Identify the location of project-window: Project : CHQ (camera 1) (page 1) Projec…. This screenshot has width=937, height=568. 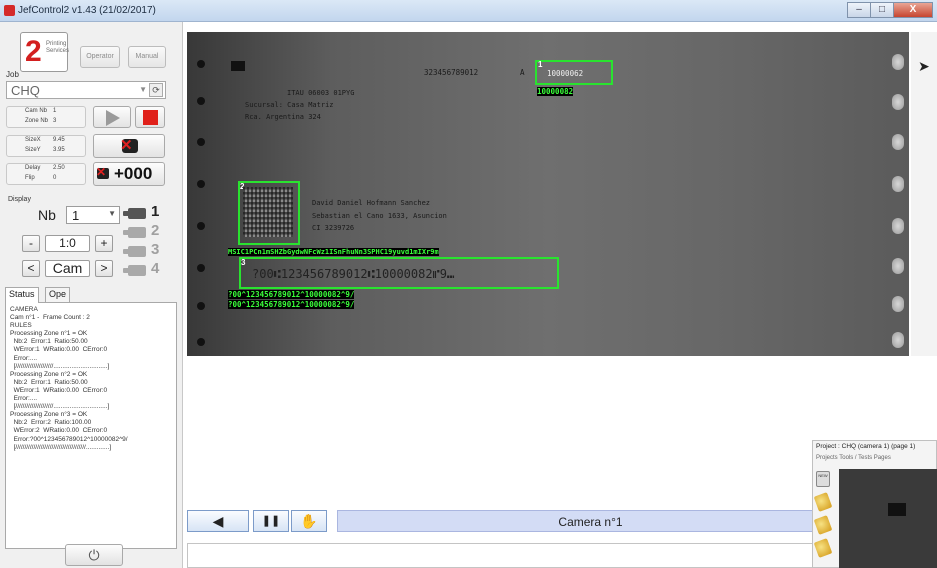
(874, 504).